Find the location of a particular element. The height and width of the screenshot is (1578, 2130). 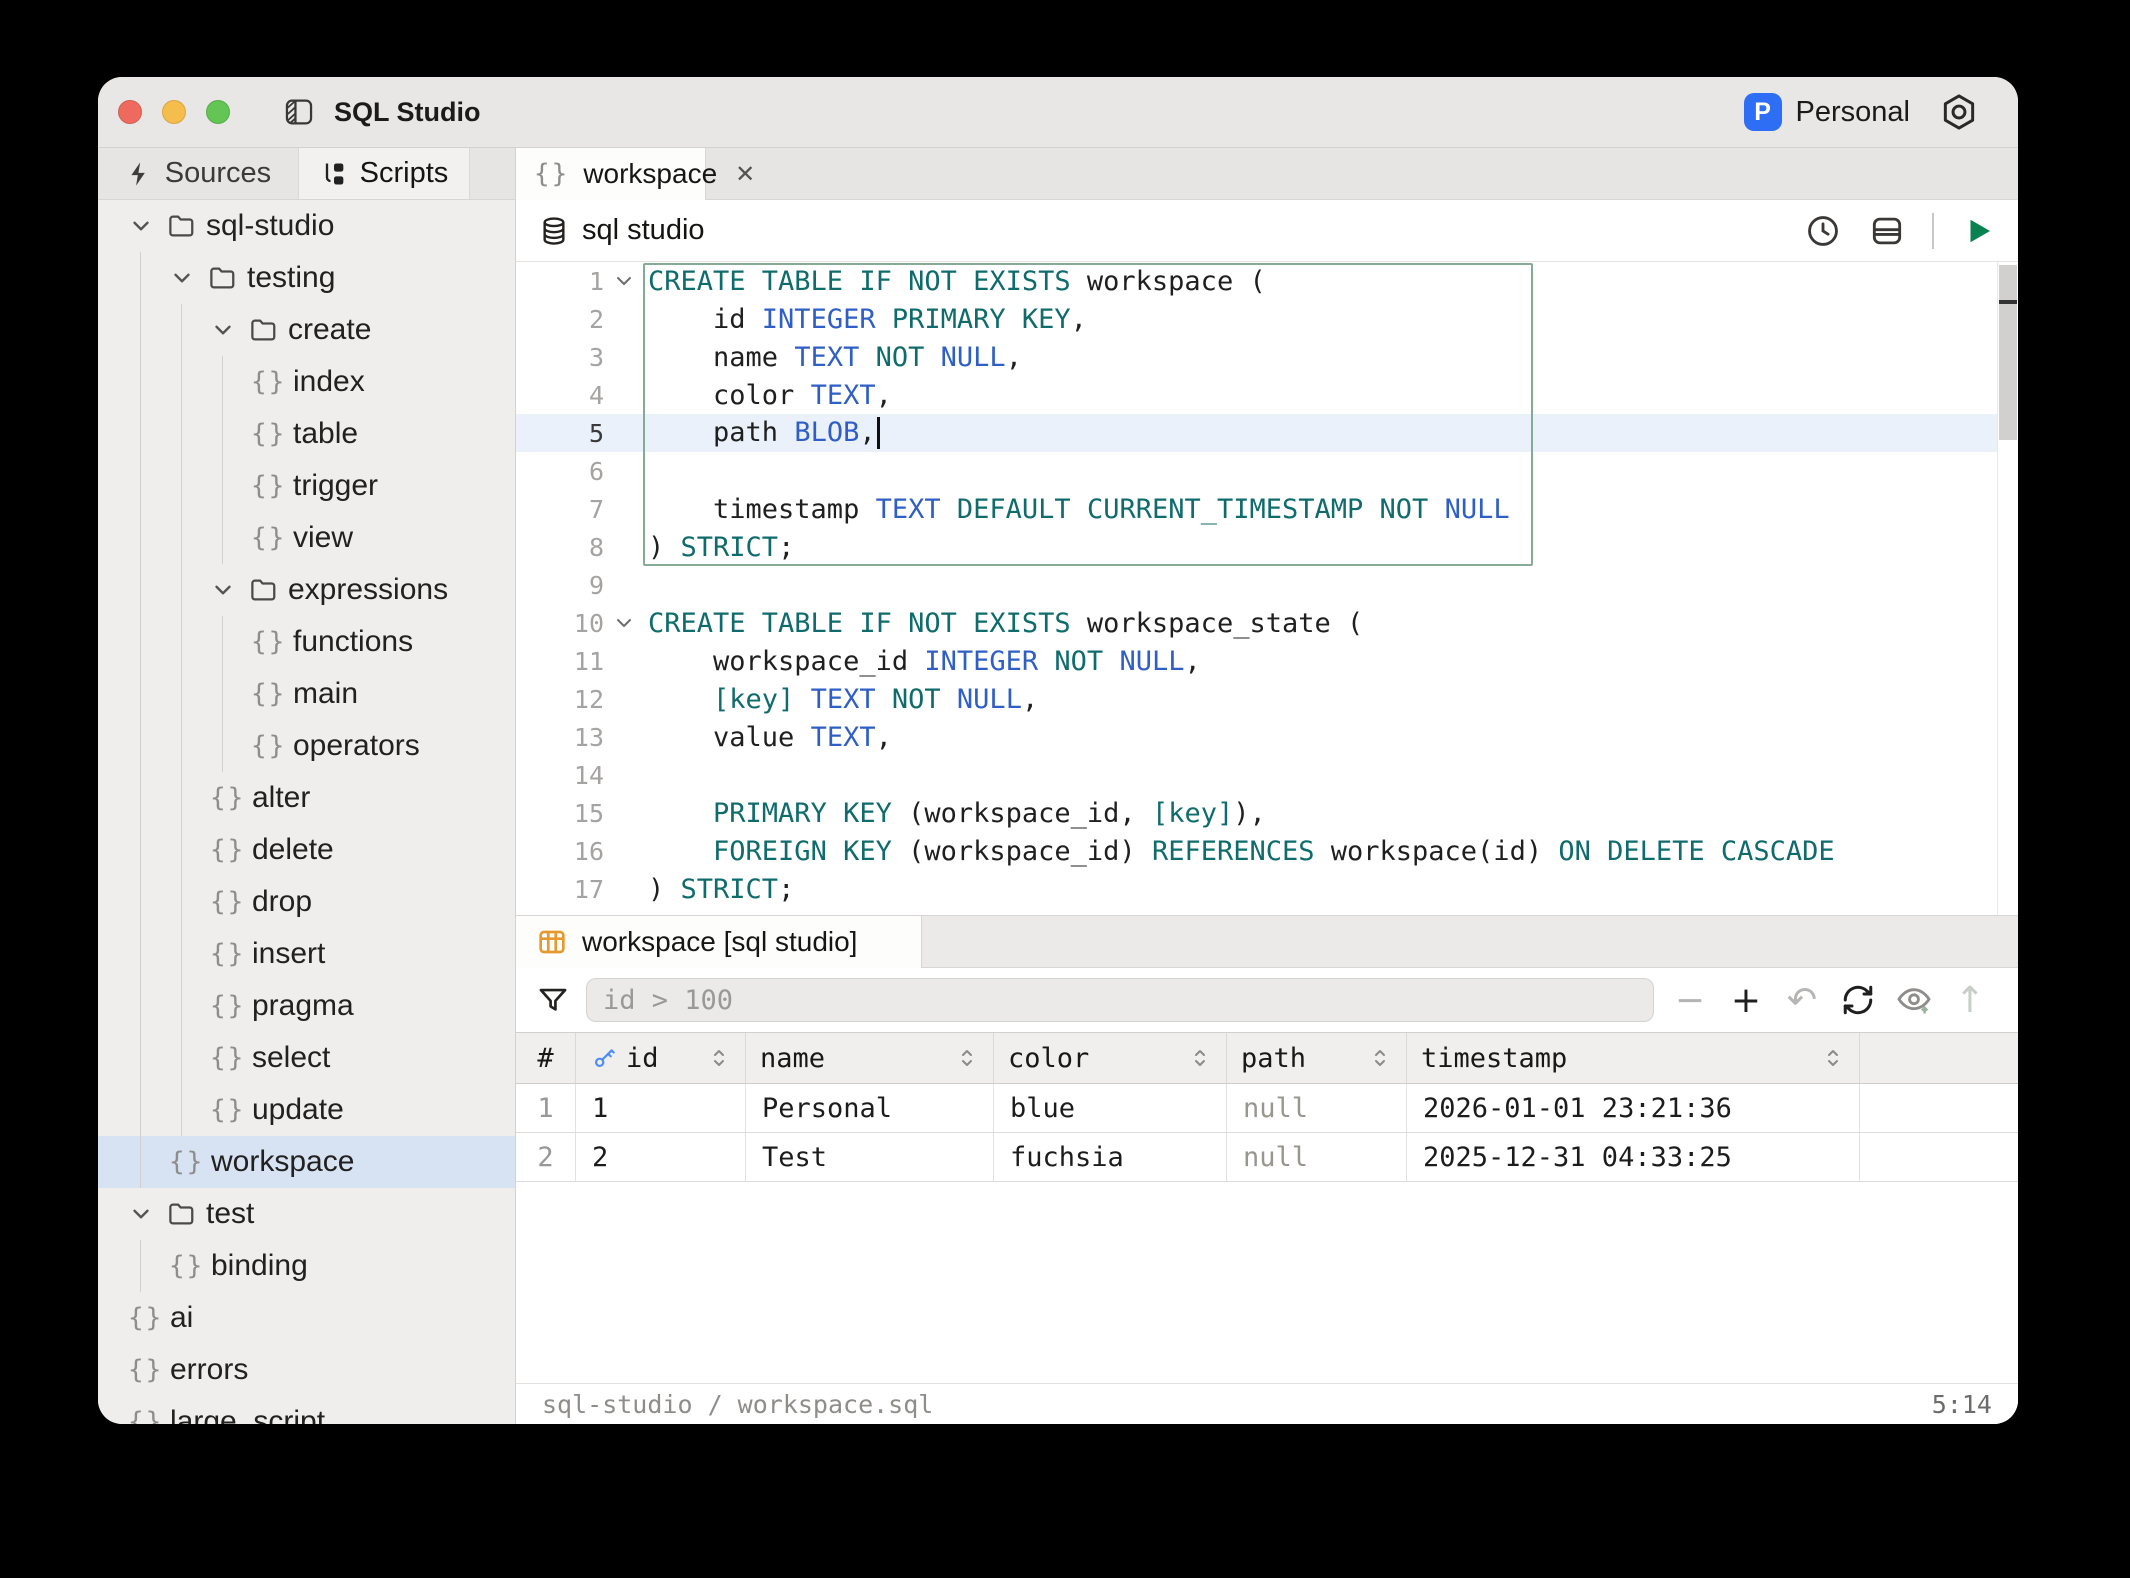

cell-id: 2 is located at coordinates (661, 1157).